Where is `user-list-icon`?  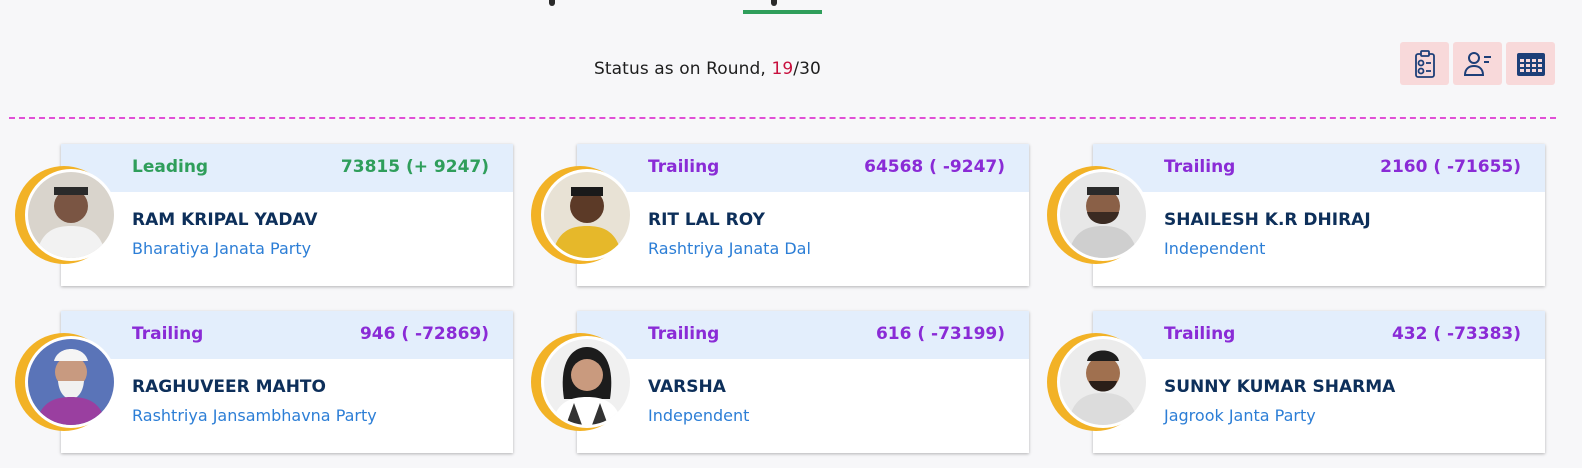
user-list-icon is located at coordinates (1477, 63).